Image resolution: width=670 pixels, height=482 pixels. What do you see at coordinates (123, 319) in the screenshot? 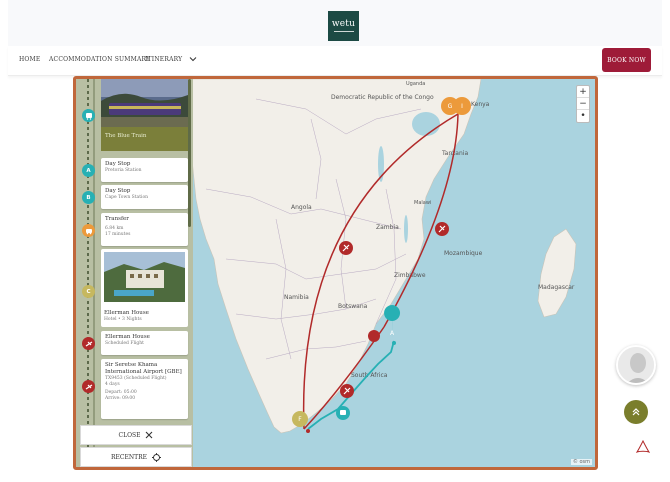
I see `item-subtitle: Hotel • 3 Nights` at bounding box center [123, 319].